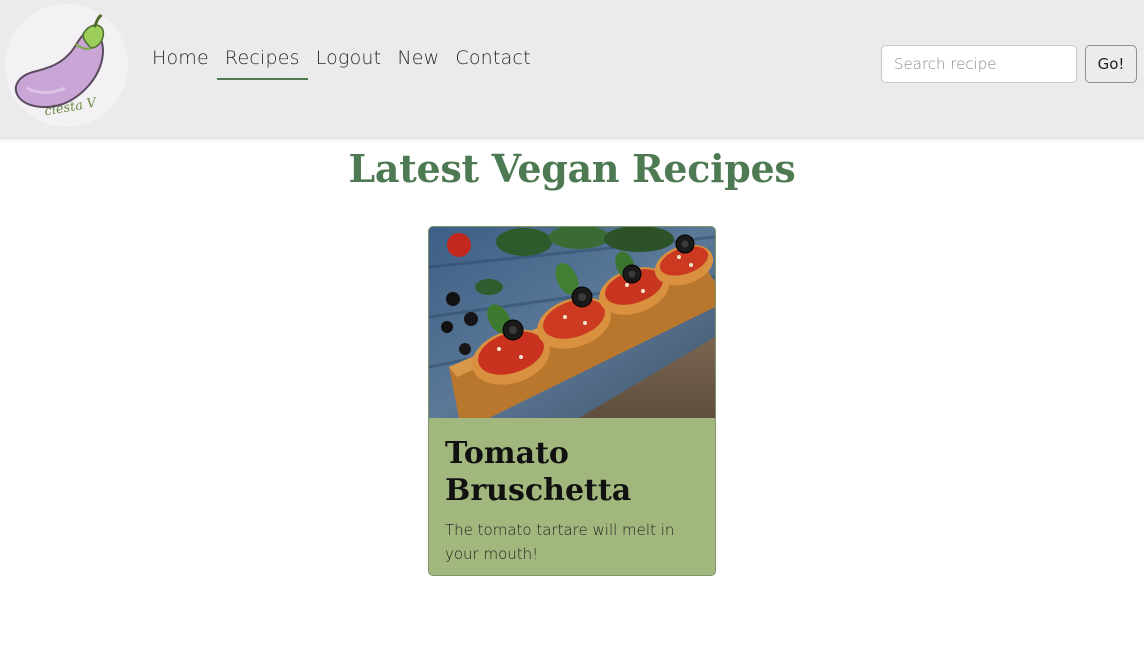  What do you see at coordinates (349, 62) in the screenshot?
I see `nav-logout-link: Logout` at bounding box center [349, 62].